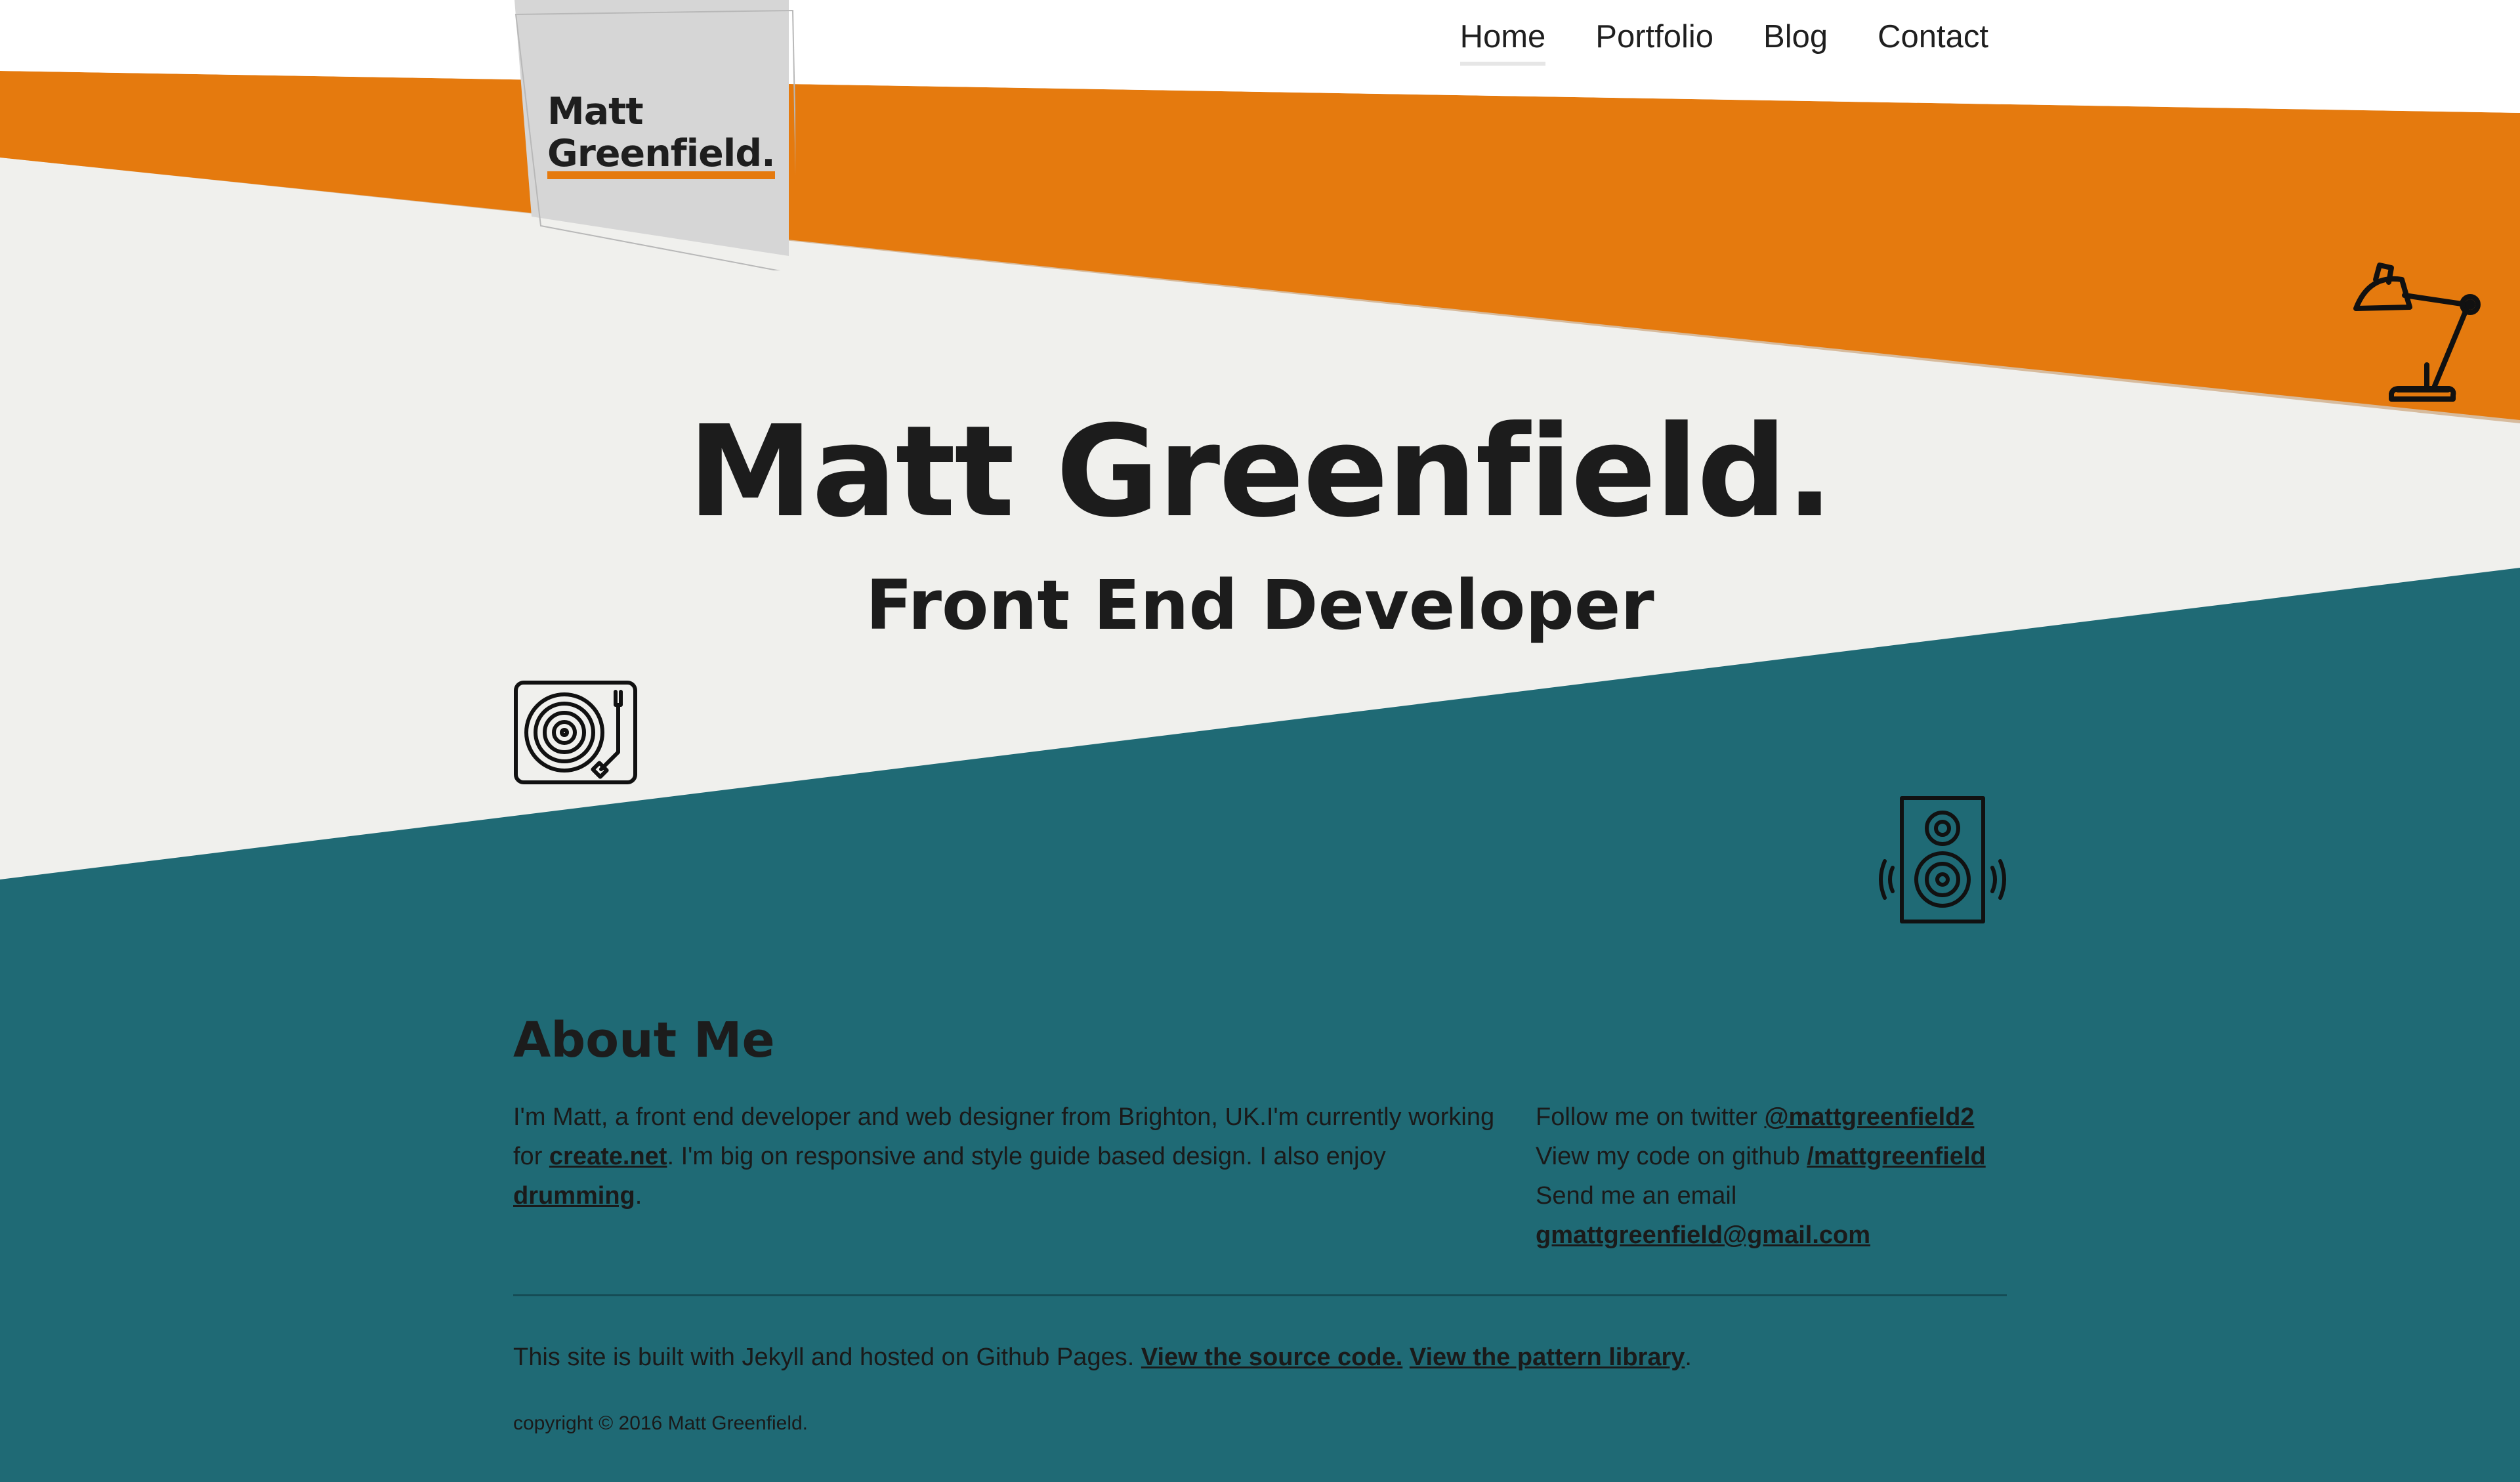 The width and height of the screenshot is (2520, 1482). What do you see at coordinates (1942, 859) in the screenshot?
I see `speaker-icon` at bounding box center [1942, 859].